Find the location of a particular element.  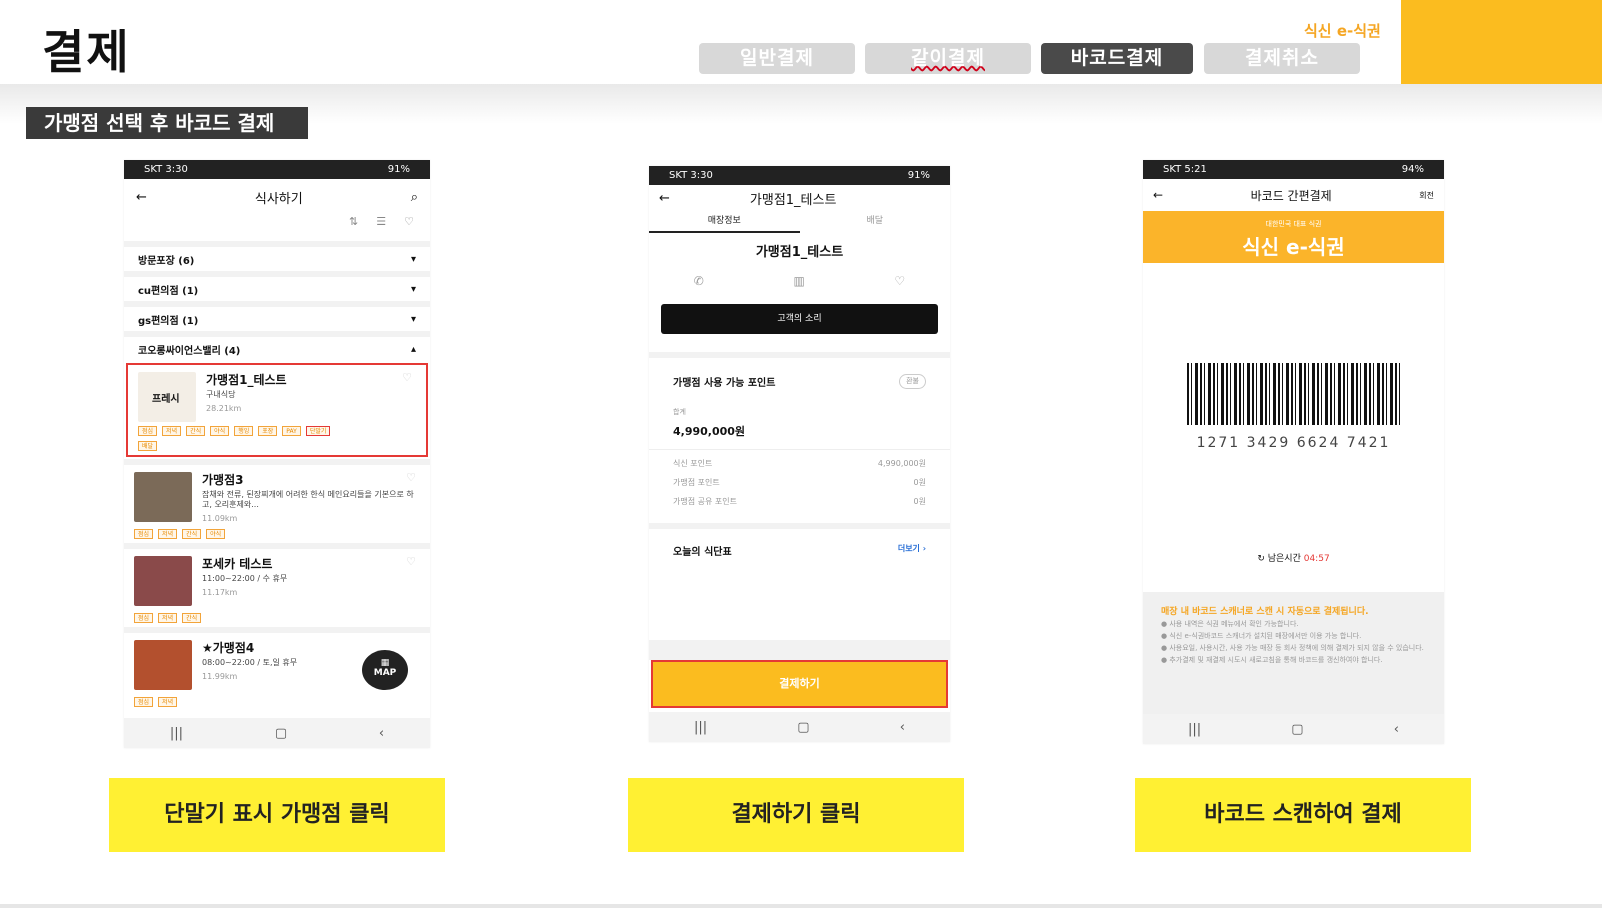

tag-list: 점심 저녁 간식 is located at coordinates (234, 618).